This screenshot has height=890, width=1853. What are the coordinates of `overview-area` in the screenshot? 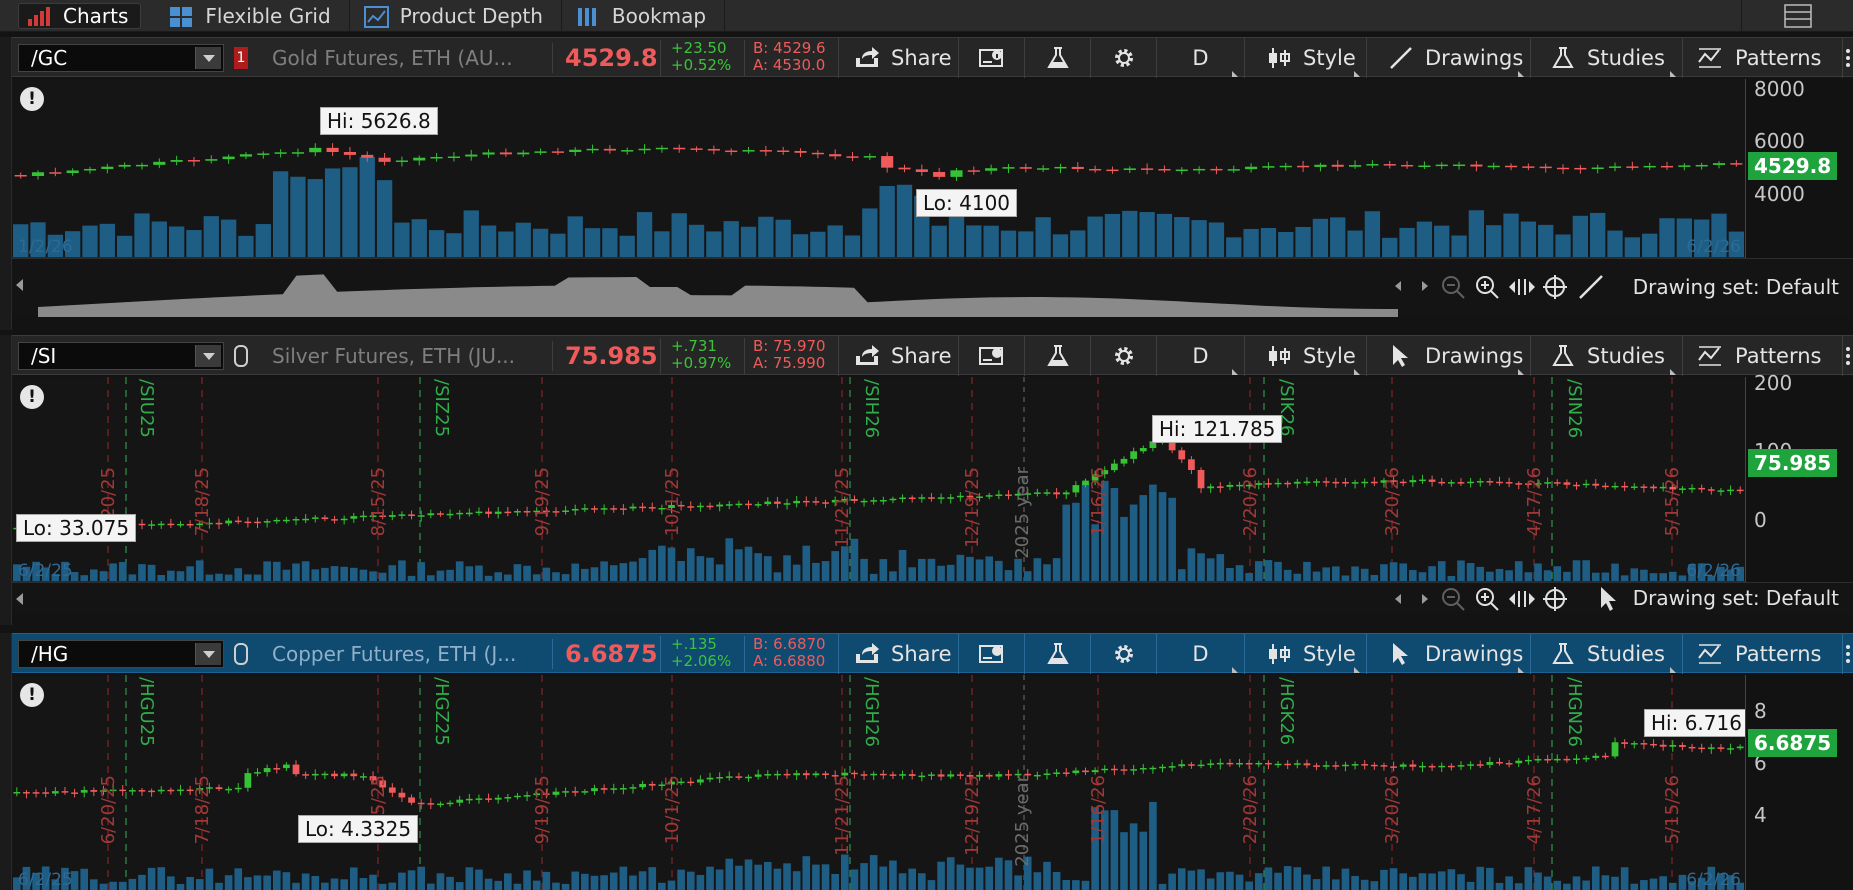 It's located at (723, 288).